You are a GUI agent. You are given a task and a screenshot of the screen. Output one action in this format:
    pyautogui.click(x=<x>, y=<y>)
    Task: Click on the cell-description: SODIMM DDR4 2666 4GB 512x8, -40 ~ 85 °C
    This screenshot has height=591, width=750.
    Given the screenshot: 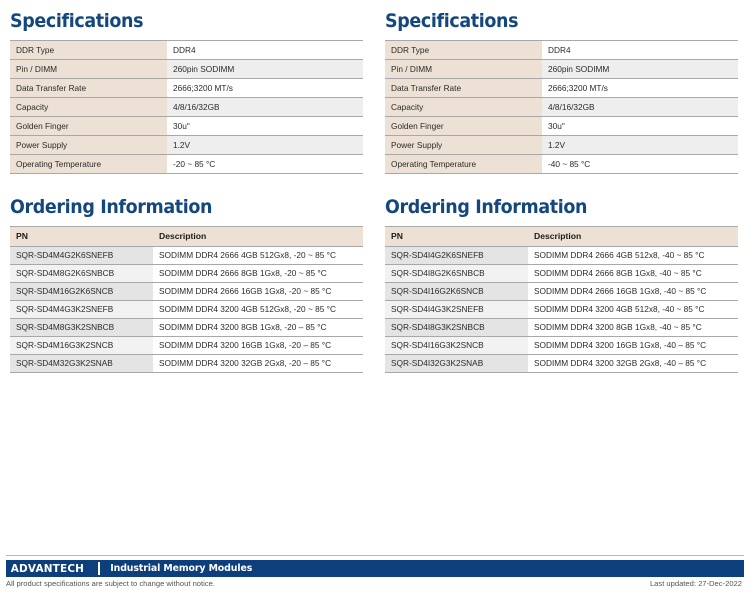 What is the action you would take?
    pyautogui.click(x=633, y=254)
    